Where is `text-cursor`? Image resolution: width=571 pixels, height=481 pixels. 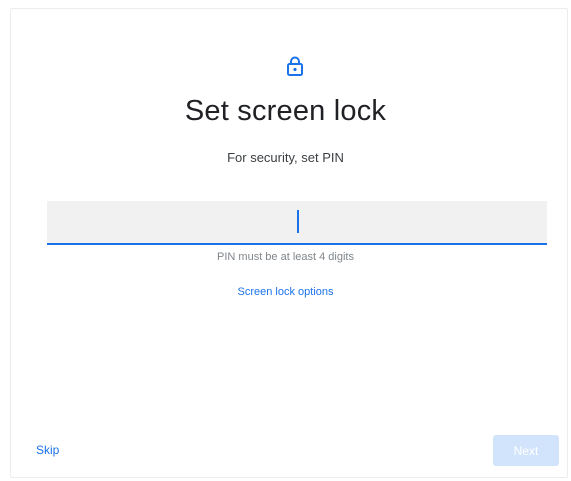
text-cursor is located at coordinates (298, 221).